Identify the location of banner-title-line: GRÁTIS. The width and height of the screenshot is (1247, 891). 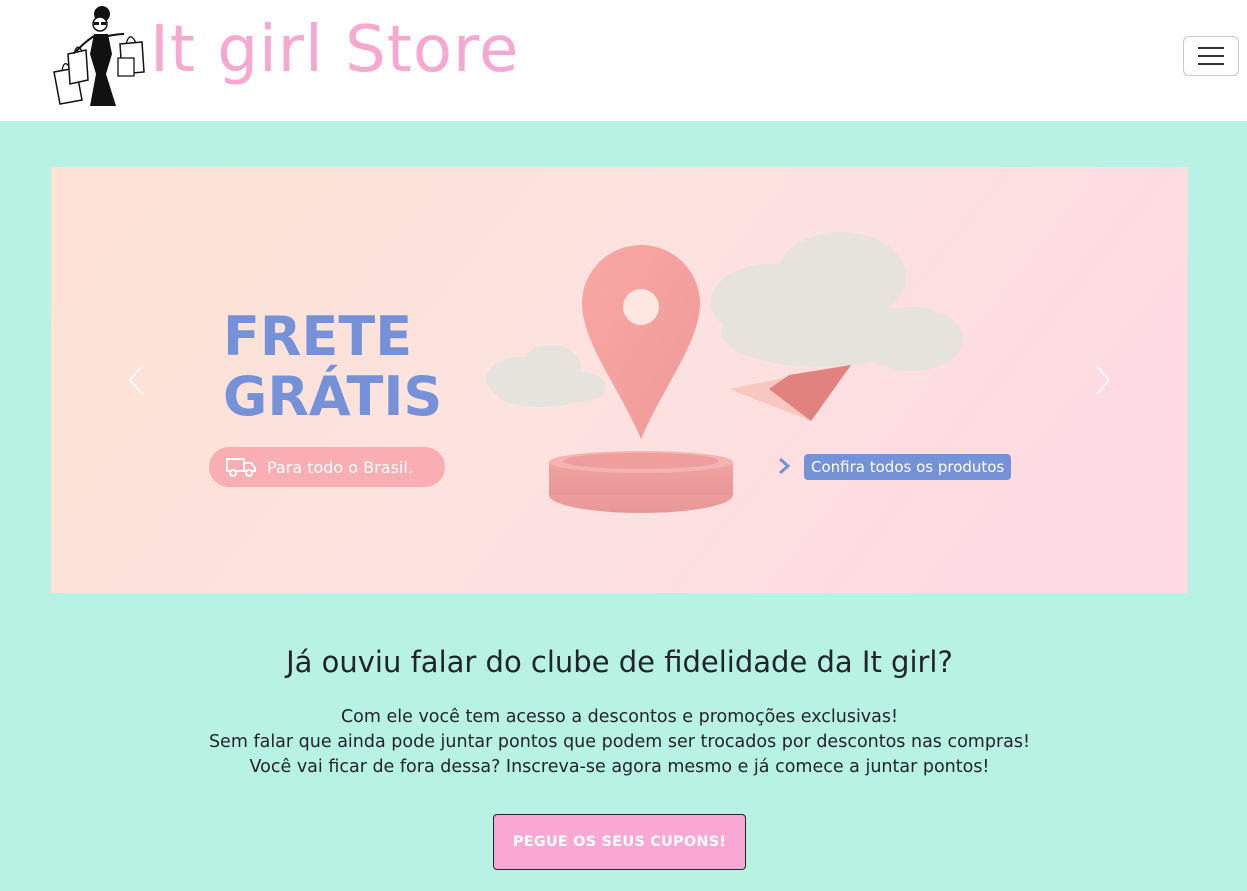
(333, 396).